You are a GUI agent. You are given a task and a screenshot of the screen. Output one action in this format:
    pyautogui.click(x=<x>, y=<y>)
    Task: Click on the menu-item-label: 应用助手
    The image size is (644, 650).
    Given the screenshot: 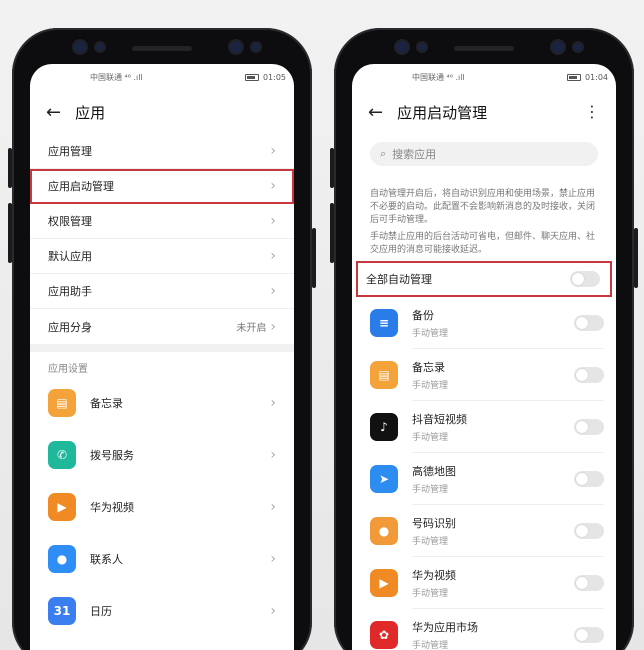 What is the action you would take?
    pyautogui.click(x=70, y=291)
    